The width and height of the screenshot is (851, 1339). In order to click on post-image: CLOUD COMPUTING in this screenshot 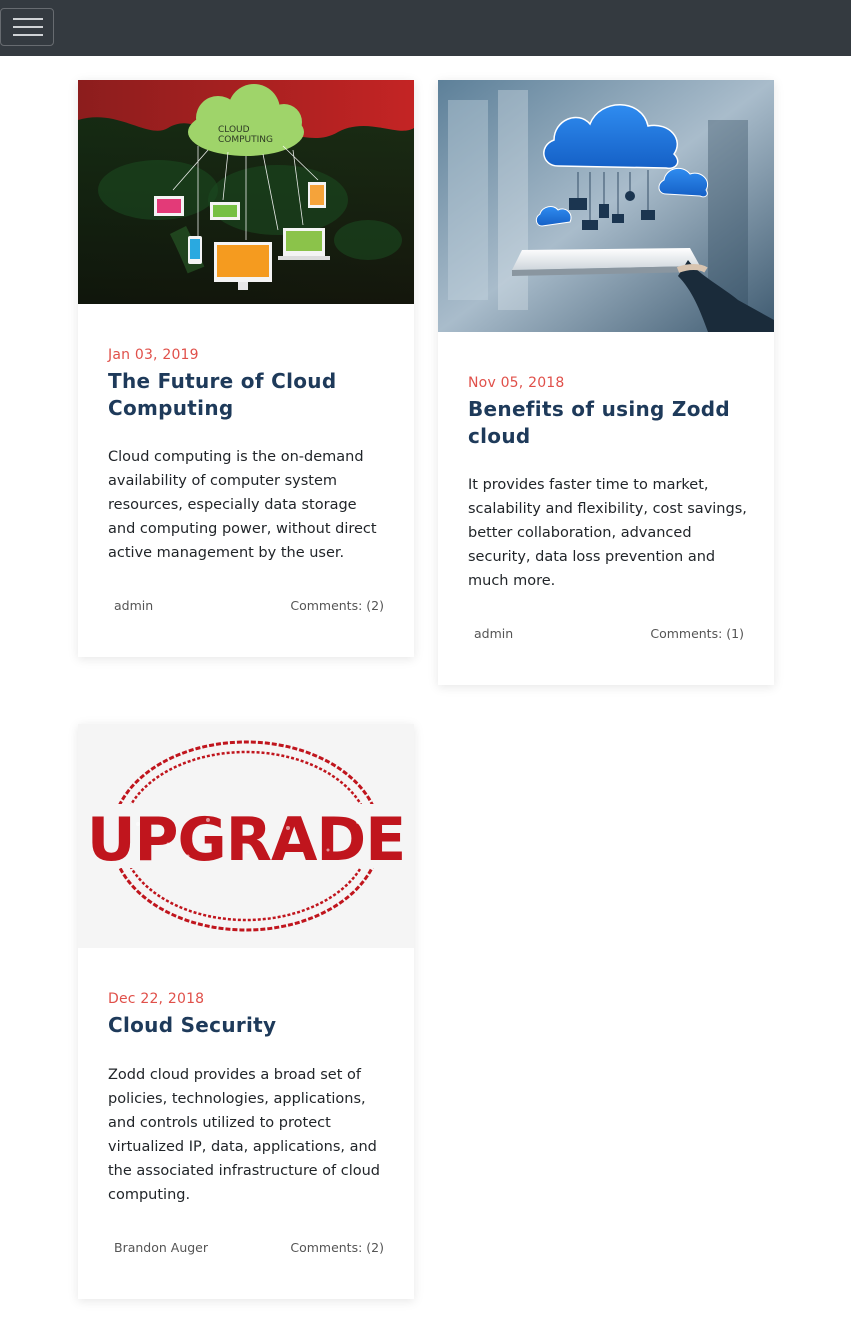, I will do `click(246, 192)`.